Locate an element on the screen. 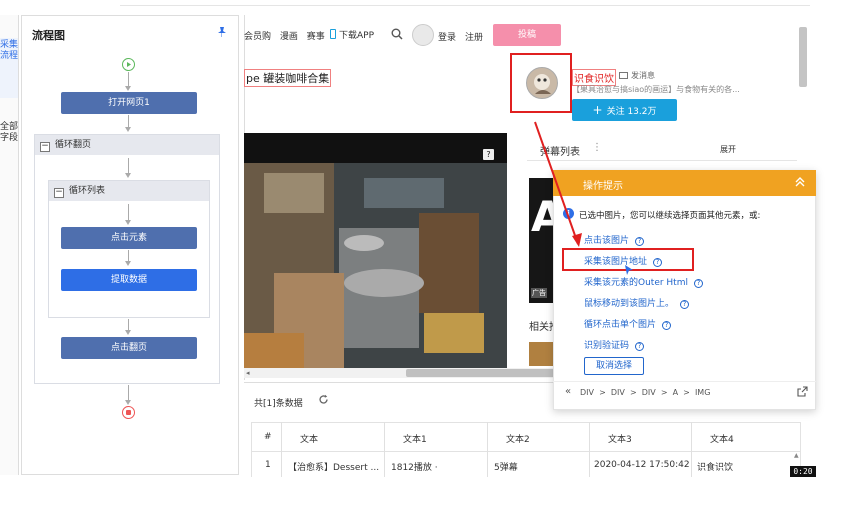 This screenshot has height=505, width=844. column-header-text2: 文本2 is located at coordinates (518, 438).